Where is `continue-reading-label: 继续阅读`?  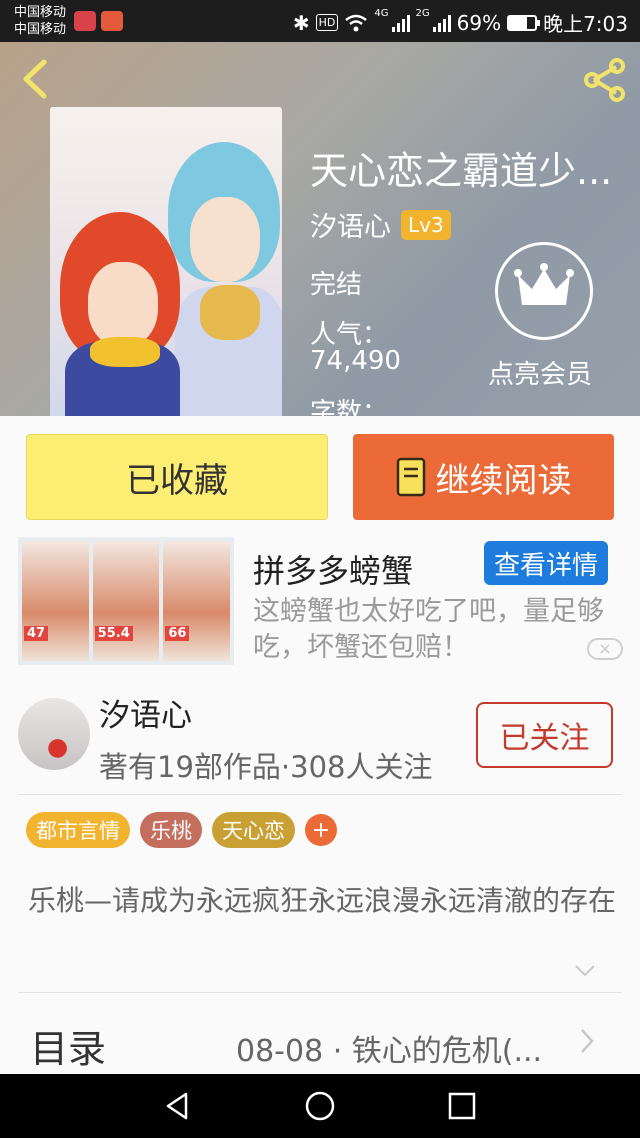
continue-reading-label: 继续阅读 is located at coordinates (503, 480).